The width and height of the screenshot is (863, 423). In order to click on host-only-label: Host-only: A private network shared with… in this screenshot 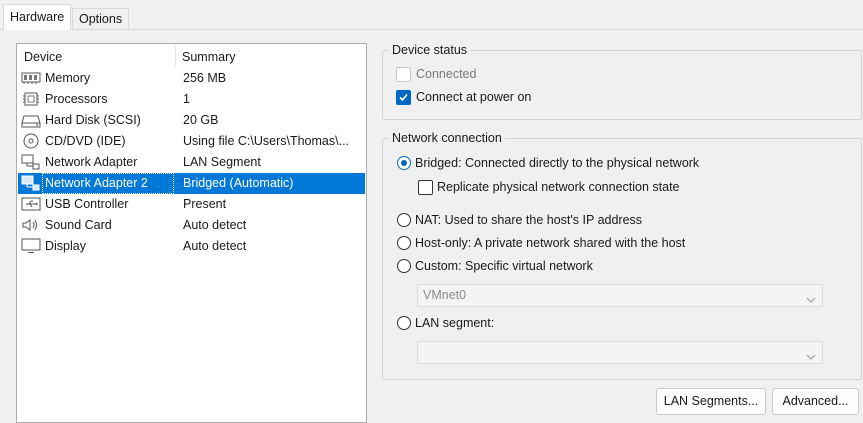, I will do `click(550, 243)`.